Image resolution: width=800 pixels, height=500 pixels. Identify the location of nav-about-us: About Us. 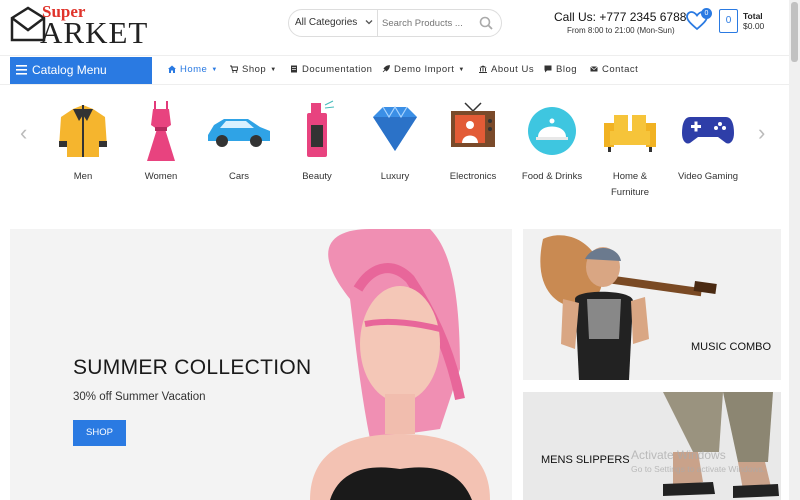
(506, 69).